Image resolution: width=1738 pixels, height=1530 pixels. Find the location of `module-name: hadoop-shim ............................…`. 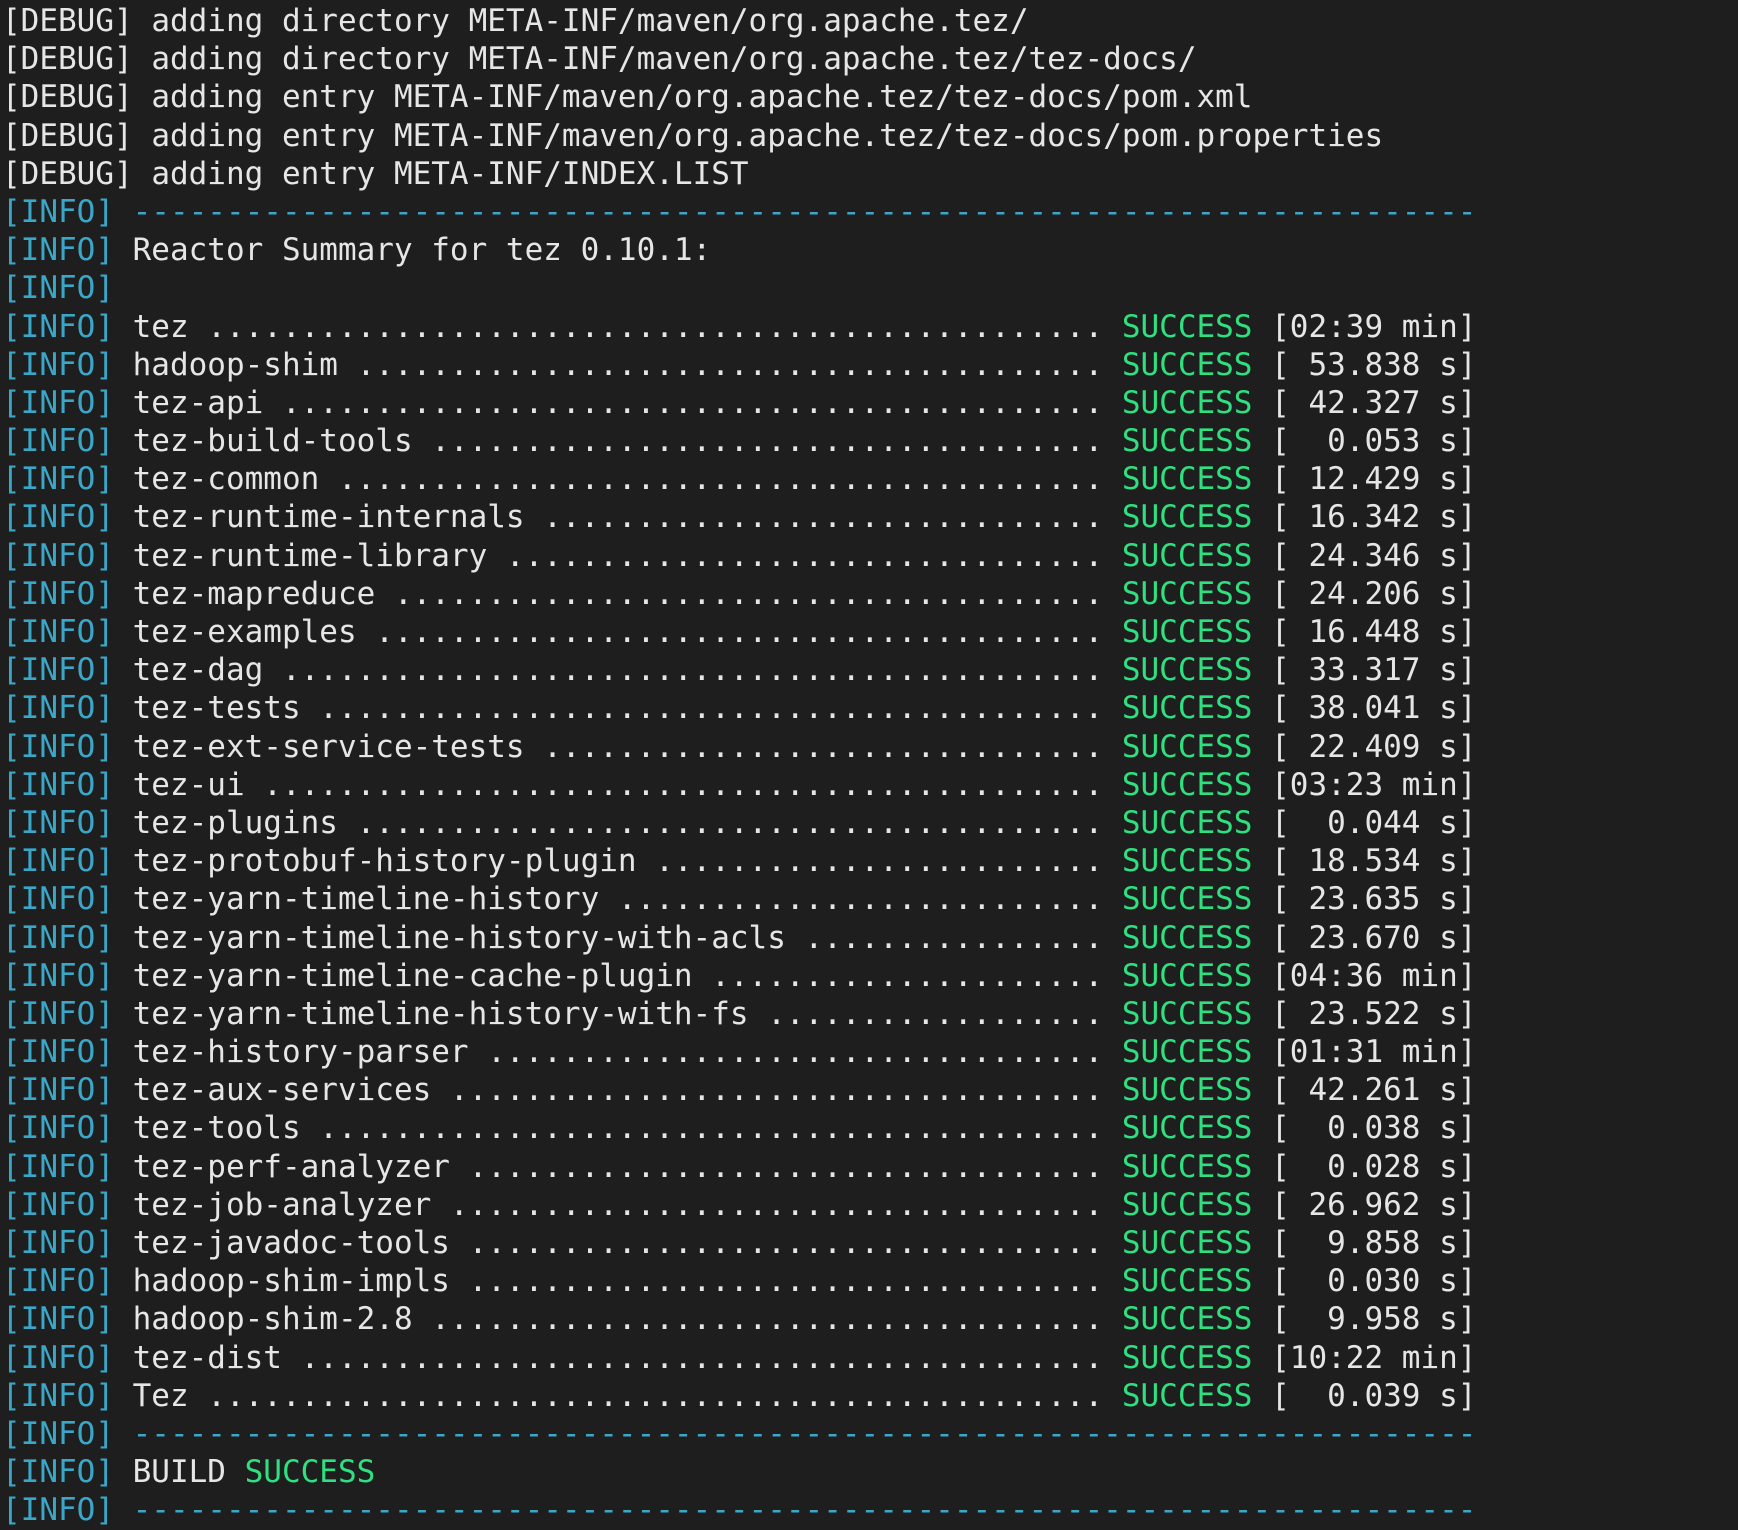

module-name: hadoop-shim ............................… is located at coordinates (617, 364).